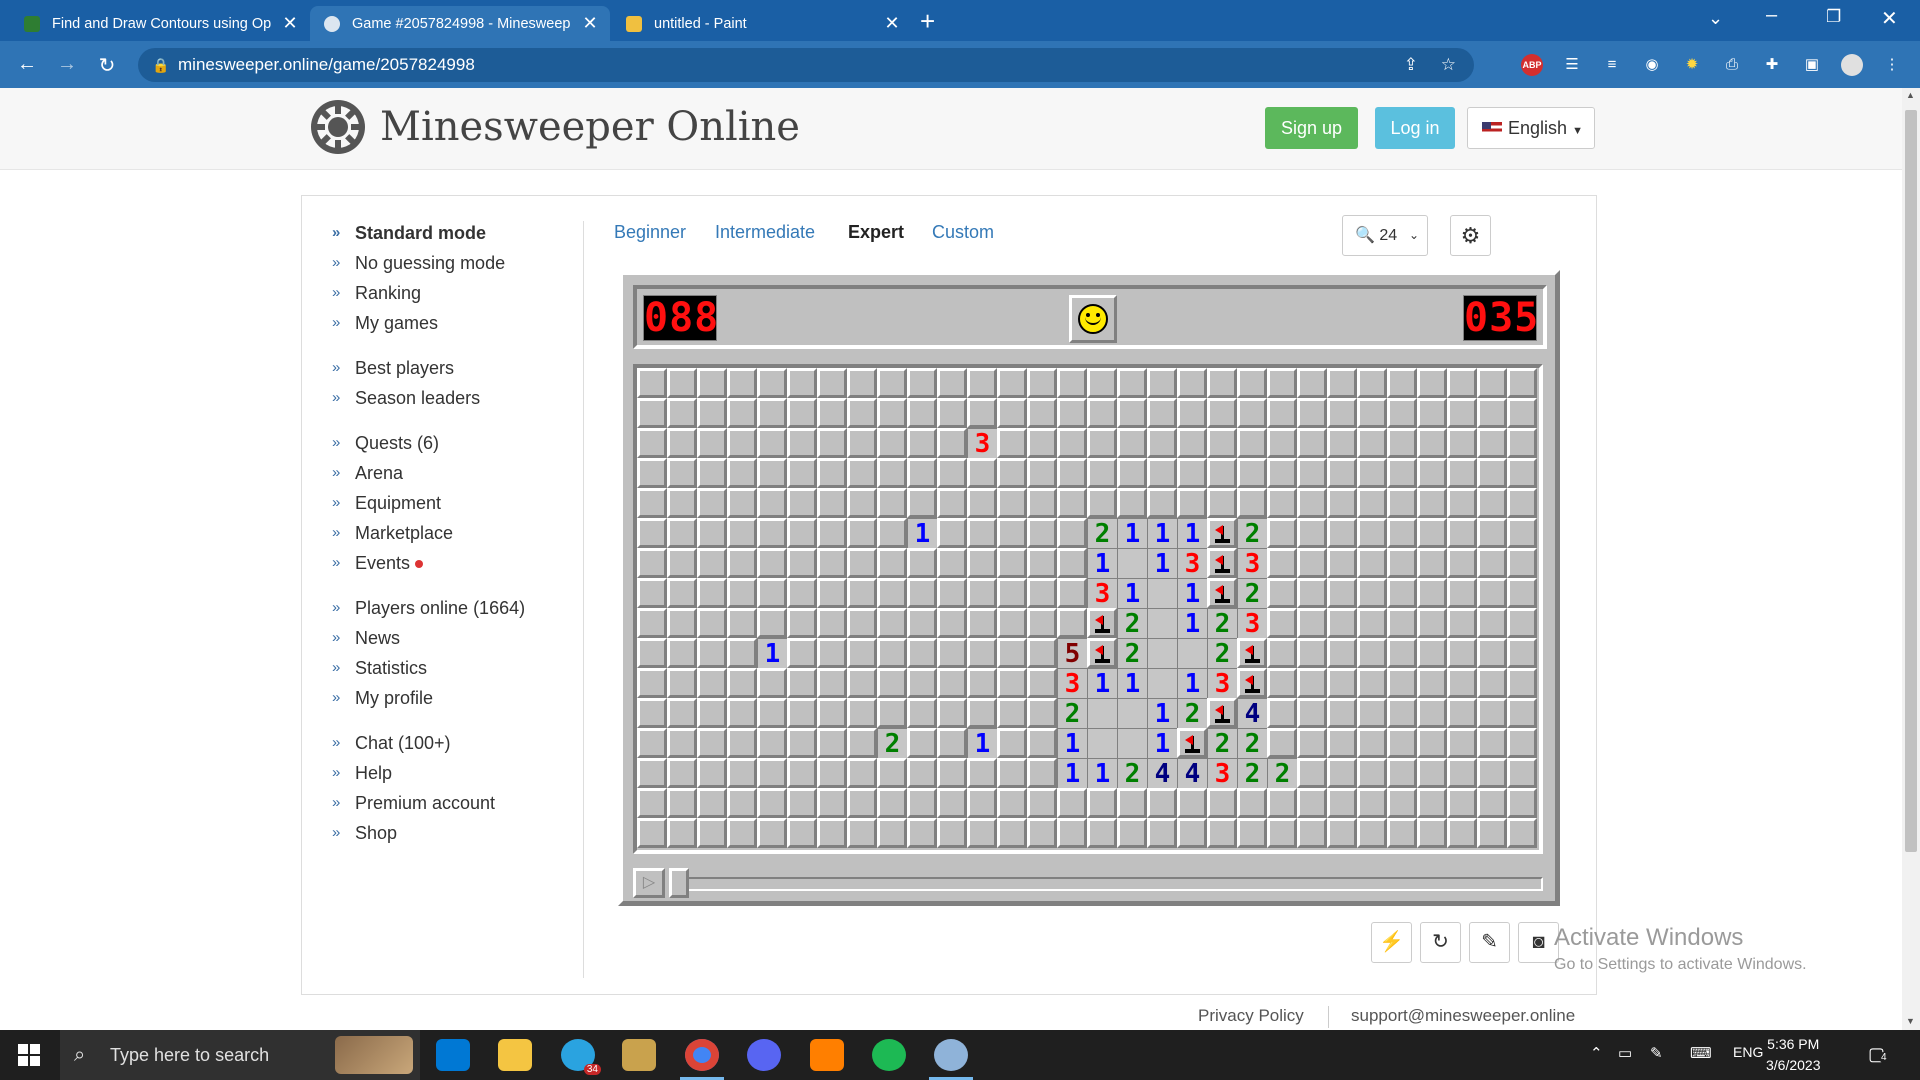  What do you see at coordinates (889, 1055) in the screenshot?
I see `spotify-icon` at bounding box center [889, 1055].